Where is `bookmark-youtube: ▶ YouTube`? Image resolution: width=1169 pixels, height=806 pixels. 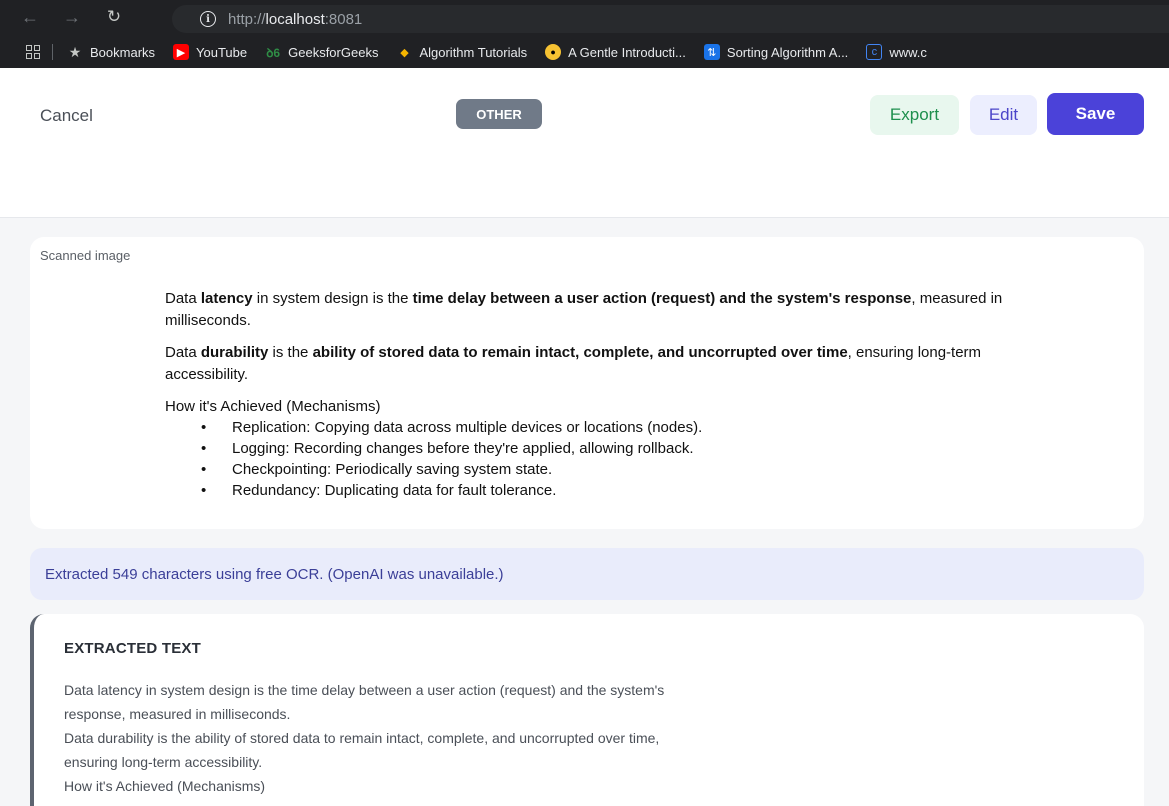 bookmark-youtube: ▶ YouTube is located at coordinates (210, 52).